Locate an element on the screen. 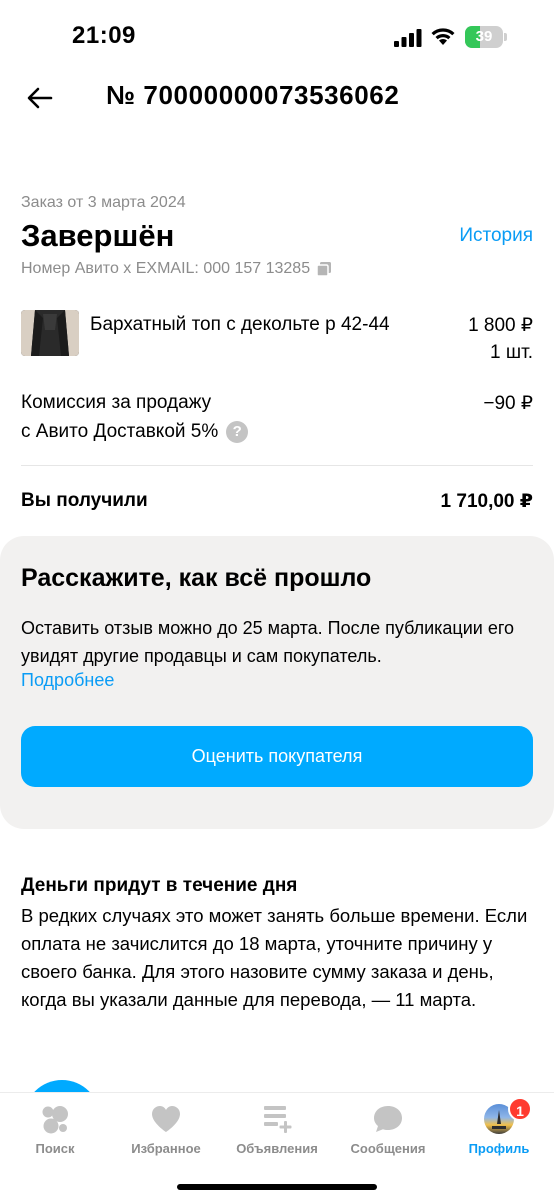 This screenshot has width=554, height=1200. tab-listings: Объявления is located at coordinates (277, 1135).